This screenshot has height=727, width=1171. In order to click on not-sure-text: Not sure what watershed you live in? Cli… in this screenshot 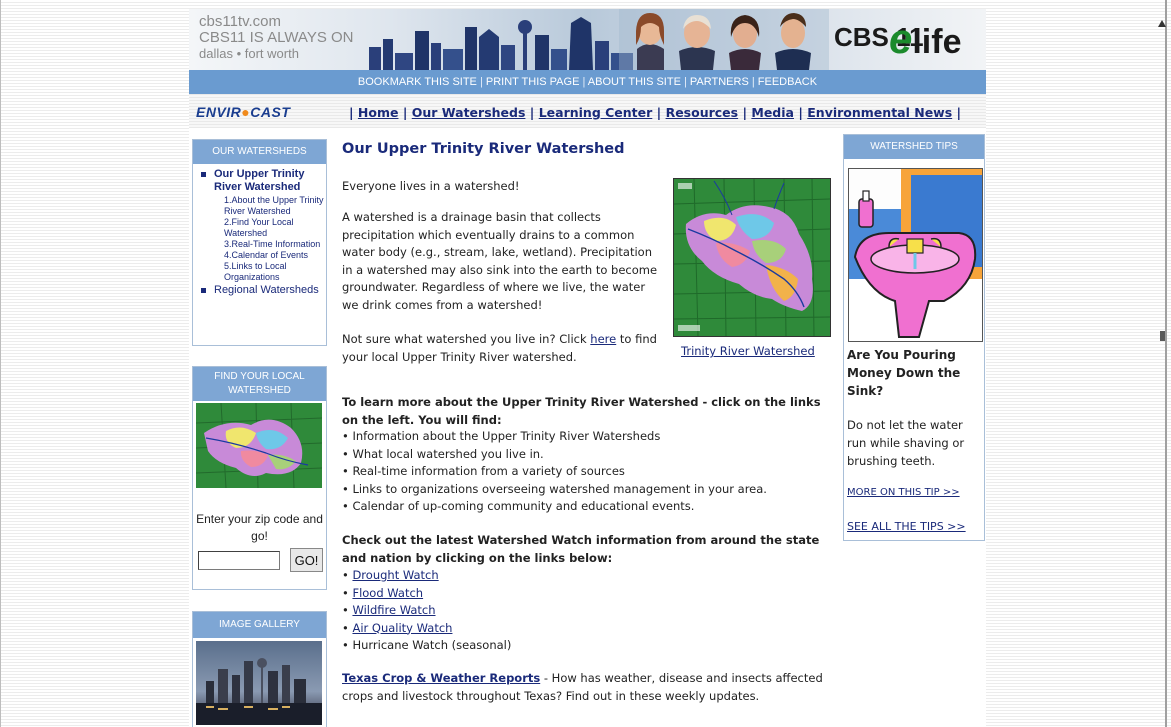, I will do `click(504, 348)`.